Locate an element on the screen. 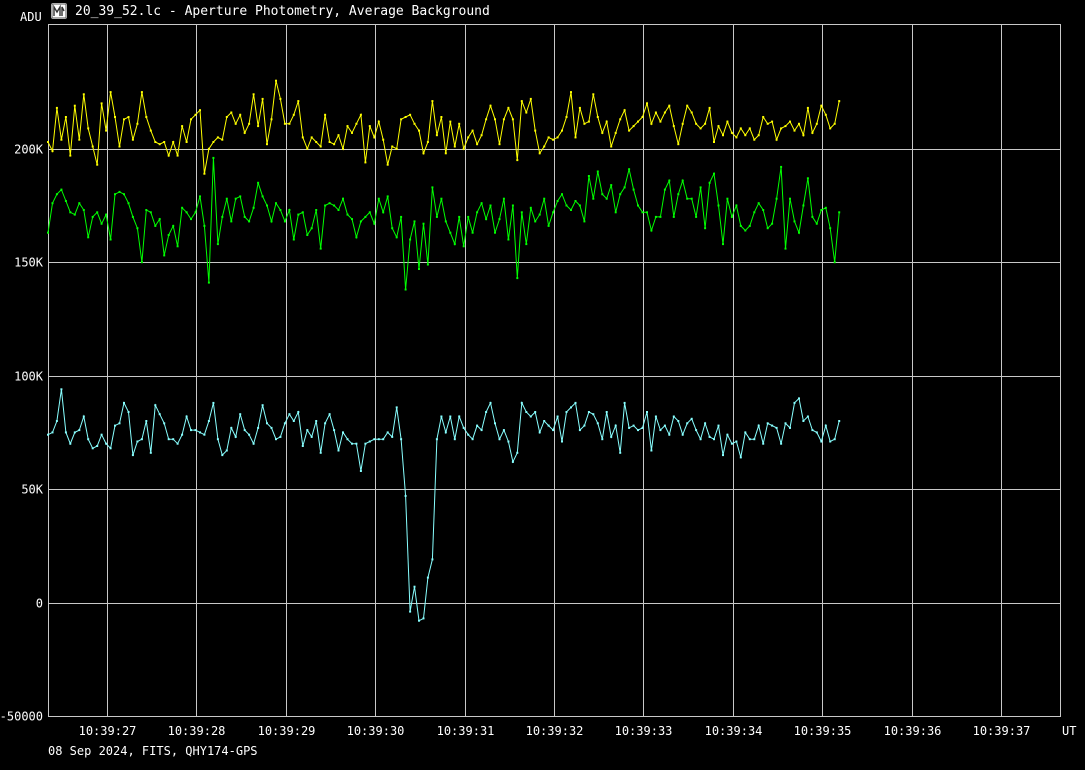 The height and width of the screenshot is (770, 1085). y-tick-label: 200K is located at coordinates (29, 150).